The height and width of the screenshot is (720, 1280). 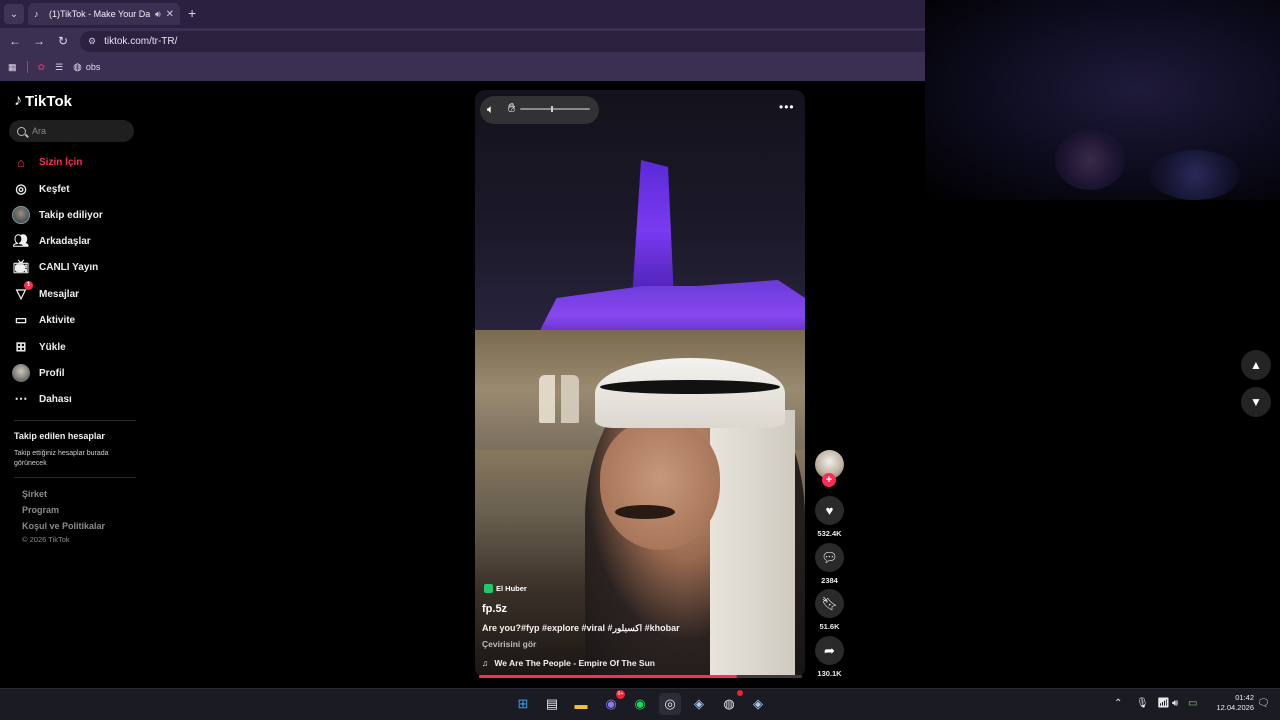 What do you see at coordinates (77, 215) in the screenshot?
I see `nav-following: Takip ediliyor` at bounding box center [77, 215].